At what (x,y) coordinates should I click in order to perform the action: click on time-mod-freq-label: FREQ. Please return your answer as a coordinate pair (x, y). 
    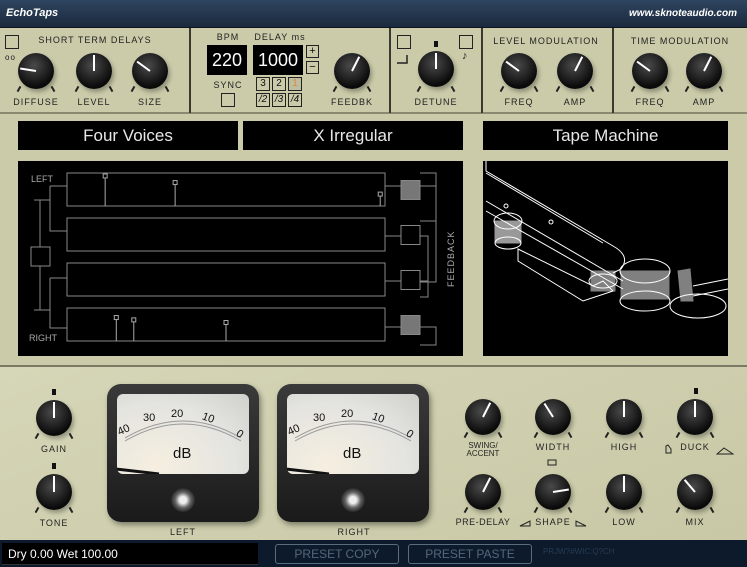
    Looking at the image, I should click on (650, 102).